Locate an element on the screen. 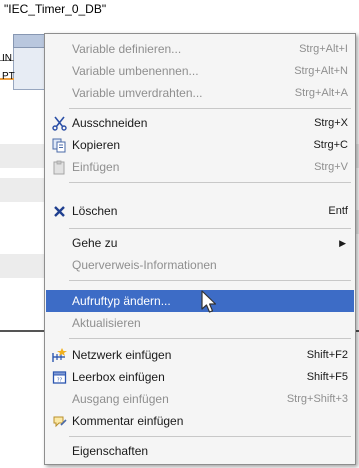 Image resolution: width=359 pixels, height=468 pixels. empty-box-icon: ?? is located at coordinates (59, 377).